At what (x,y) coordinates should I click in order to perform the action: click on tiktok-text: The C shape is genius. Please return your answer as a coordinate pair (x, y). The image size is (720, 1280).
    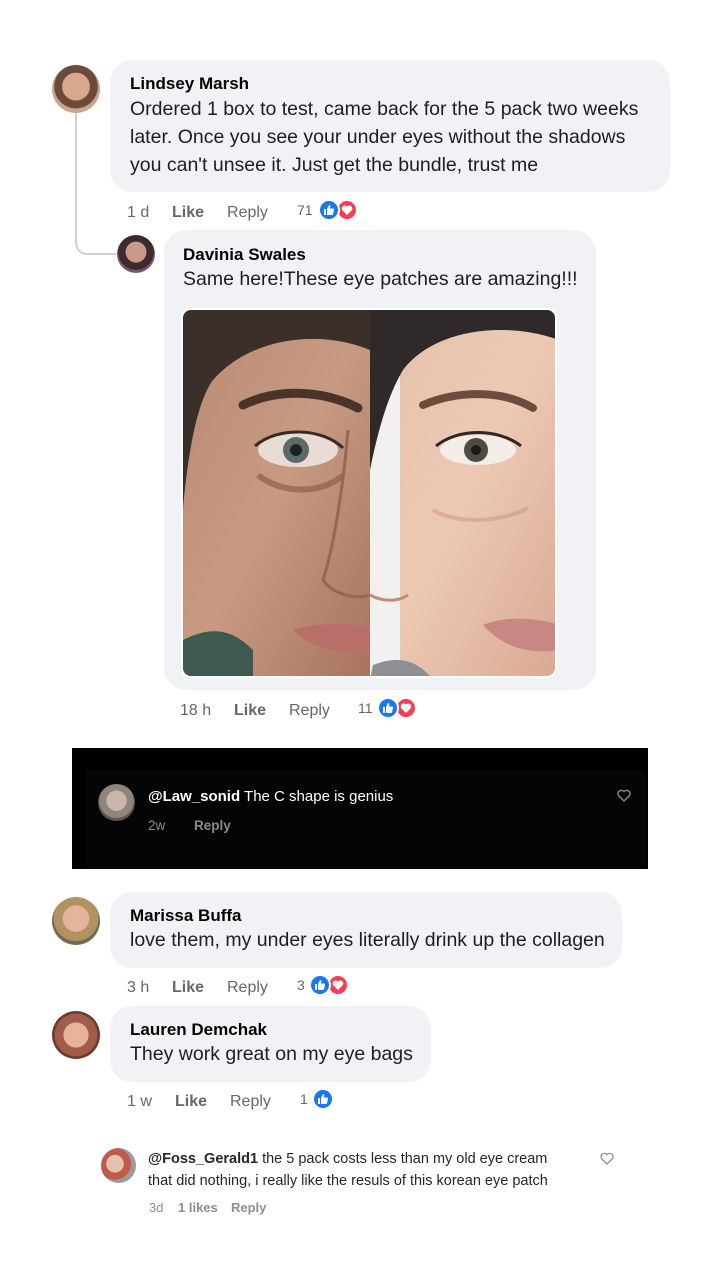
    Looking at the image, I should click on (319, 796).